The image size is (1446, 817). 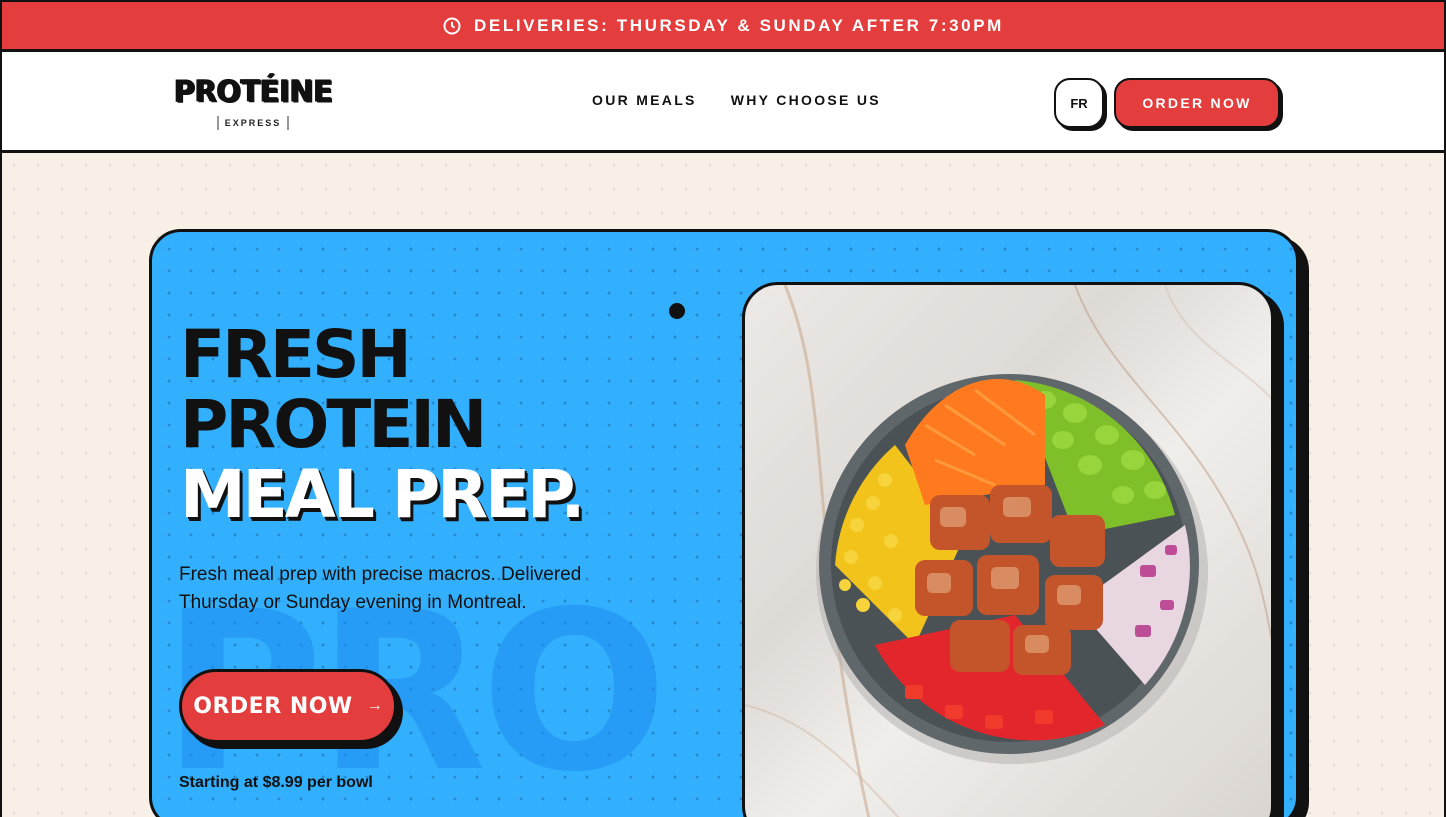 I want to click on main-nav: OUR MEALS WHY CHOOSE US, so click(x=736, y=100).